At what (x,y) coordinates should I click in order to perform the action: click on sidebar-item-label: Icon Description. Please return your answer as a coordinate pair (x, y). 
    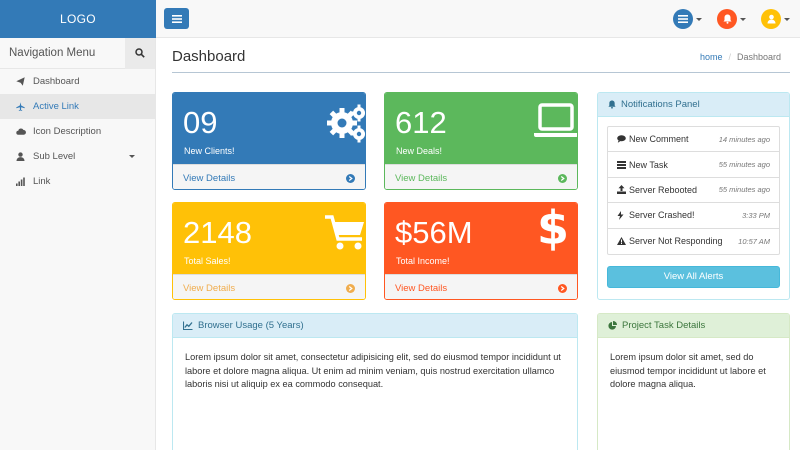
    Looking at the image, I should click on (67, 131).